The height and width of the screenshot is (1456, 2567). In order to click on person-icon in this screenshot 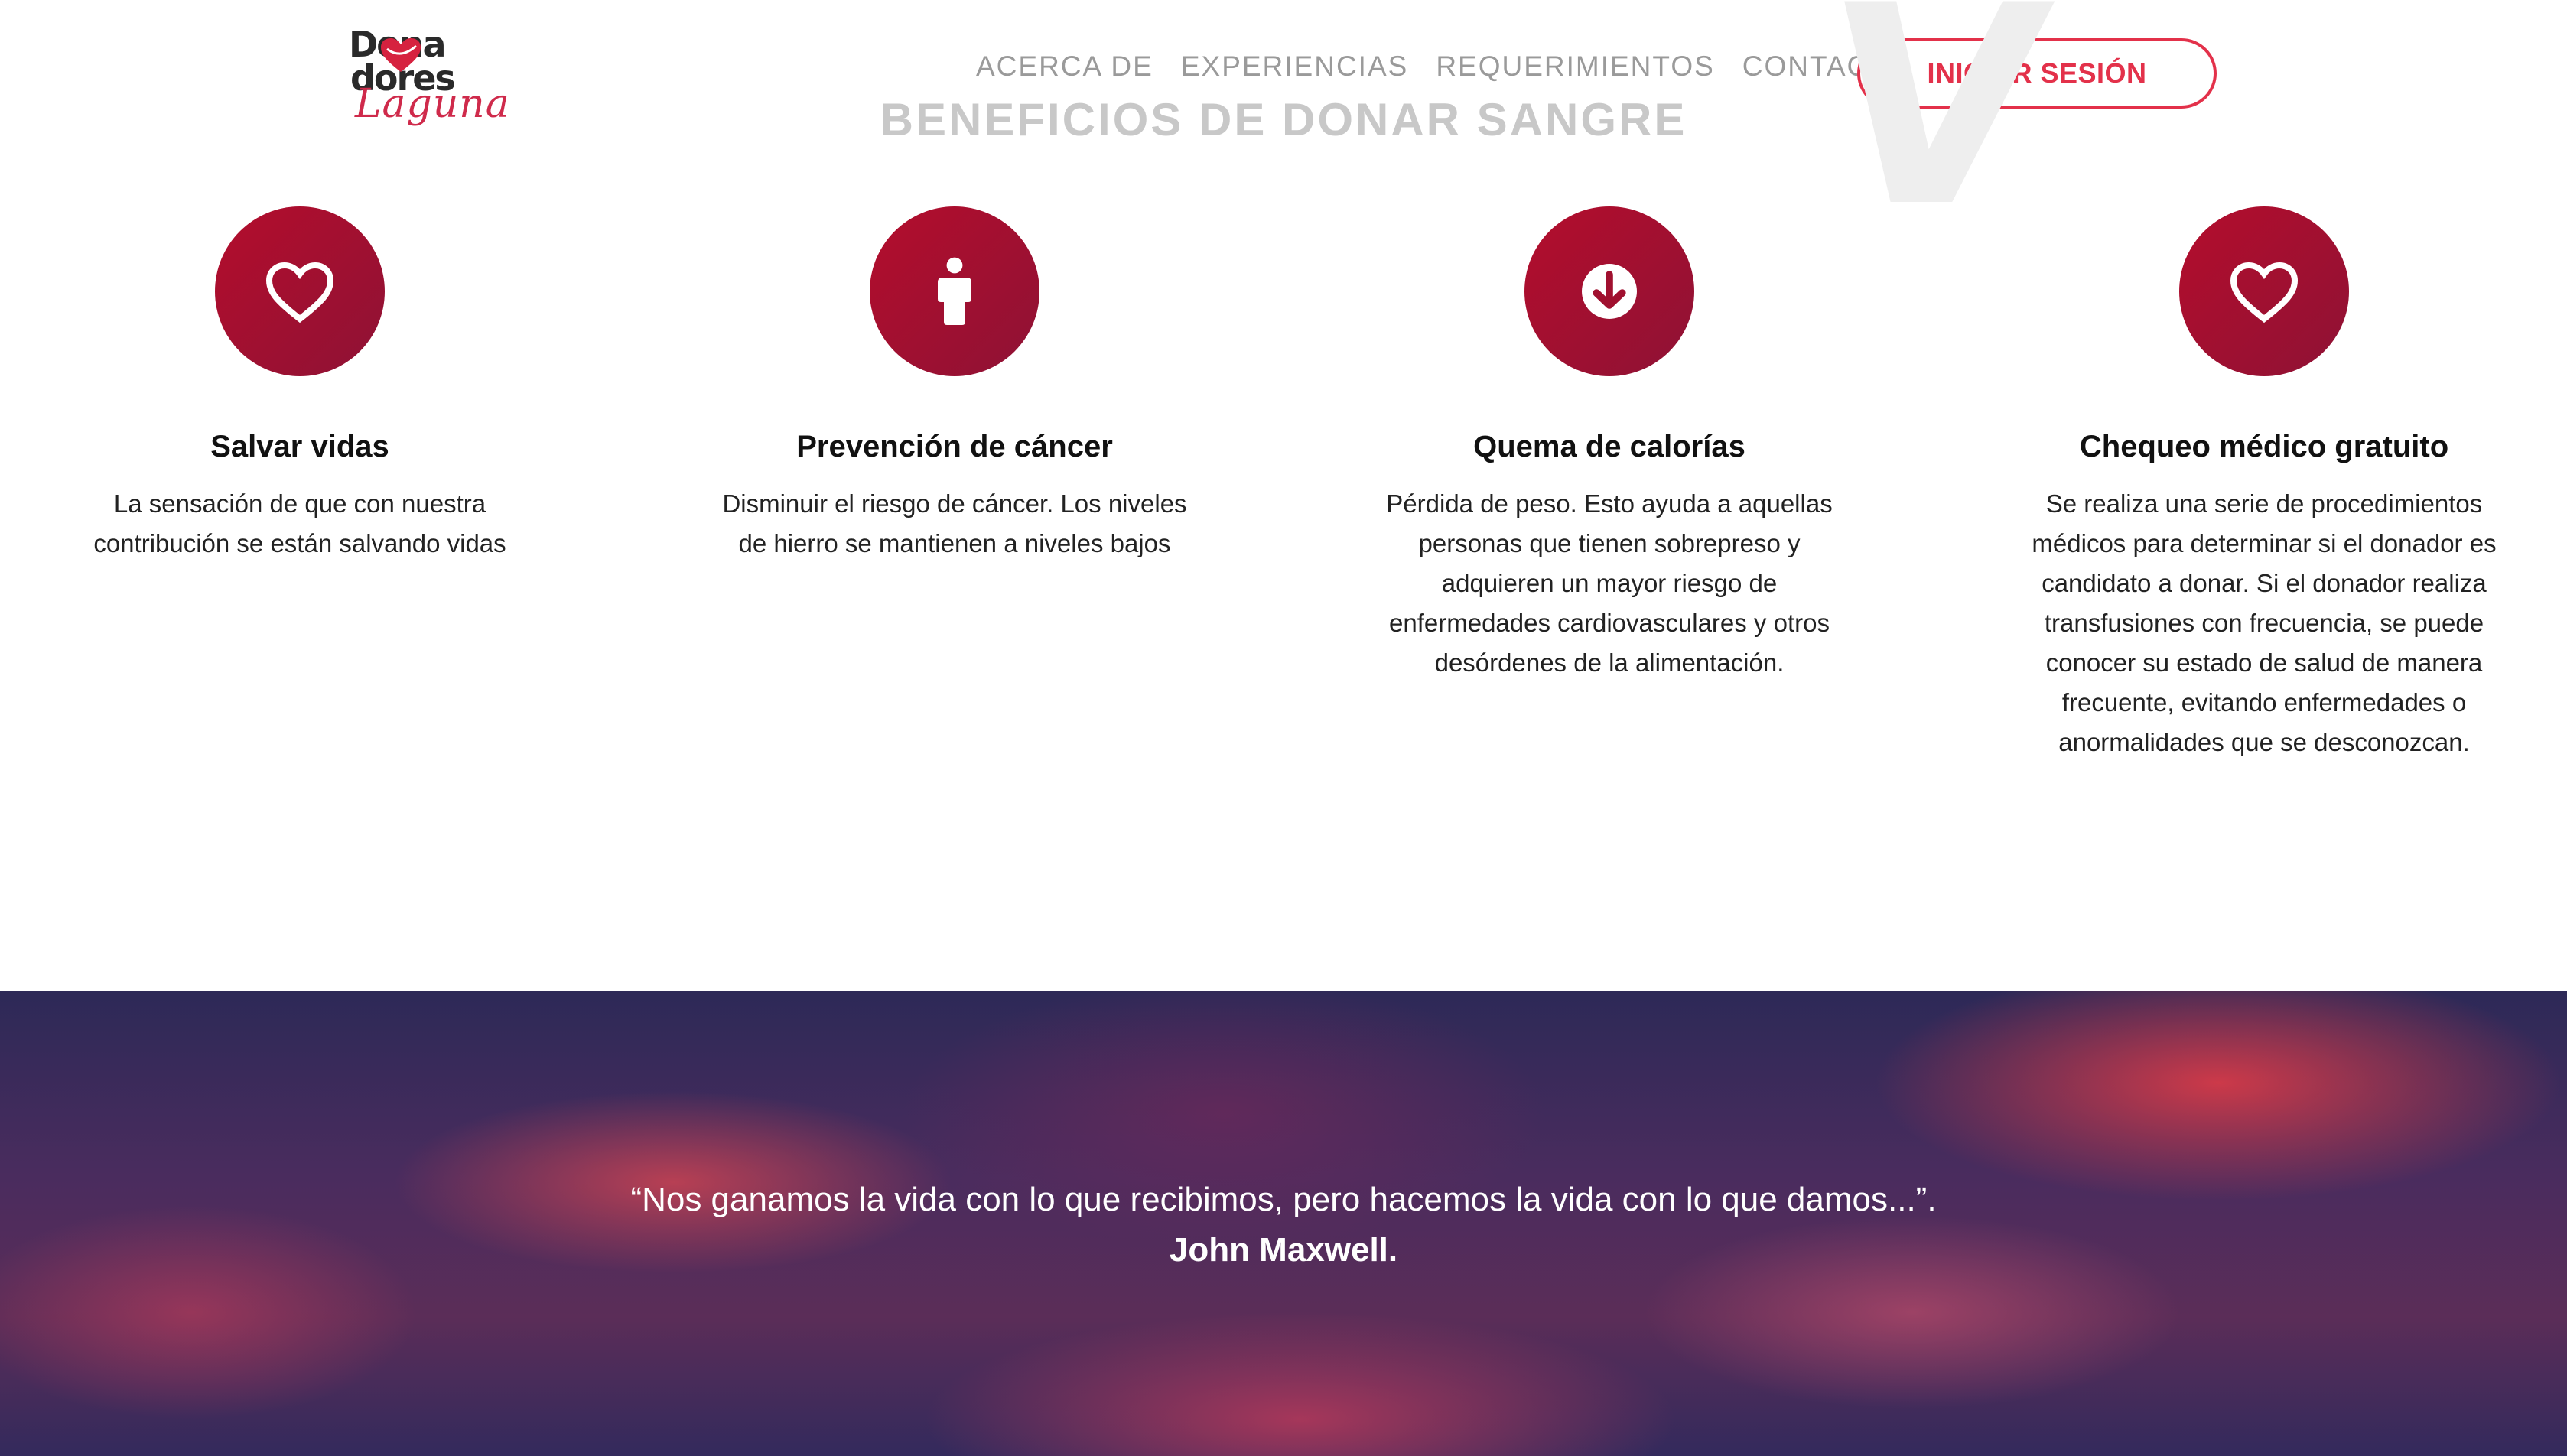, I will do `click(954, 291)`.